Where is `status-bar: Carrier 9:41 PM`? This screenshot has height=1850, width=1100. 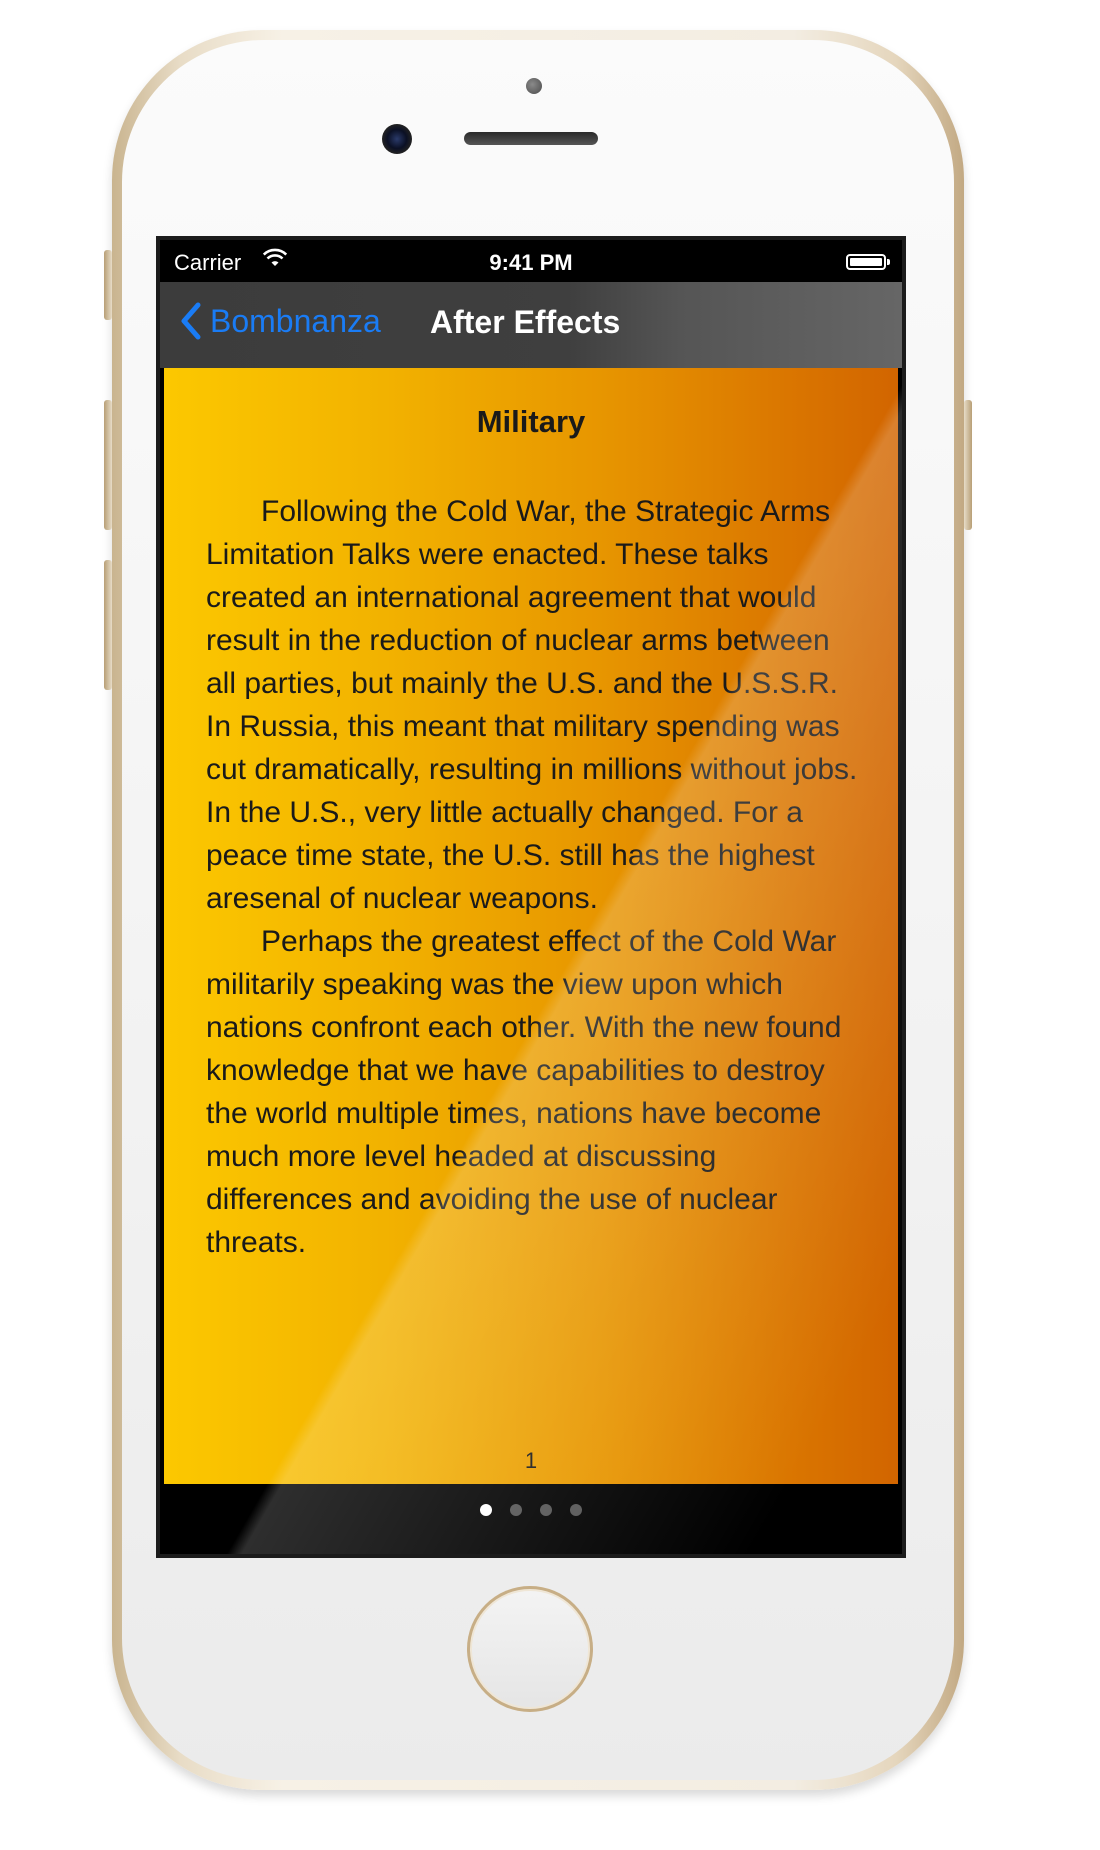 status-bar: Carrier 9:41 PM is located at coordinates (531, 261).